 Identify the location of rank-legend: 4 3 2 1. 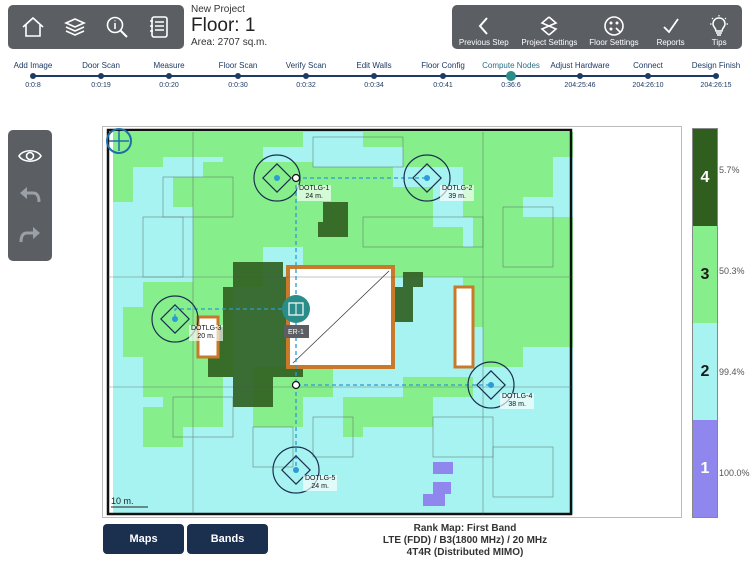
(705, 323).